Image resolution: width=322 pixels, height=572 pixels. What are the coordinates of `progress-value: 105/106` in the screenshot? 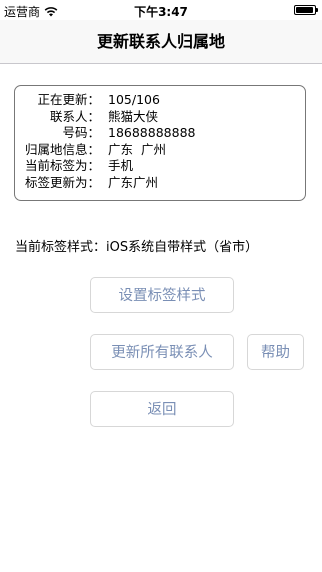 It's located at (134, 99).